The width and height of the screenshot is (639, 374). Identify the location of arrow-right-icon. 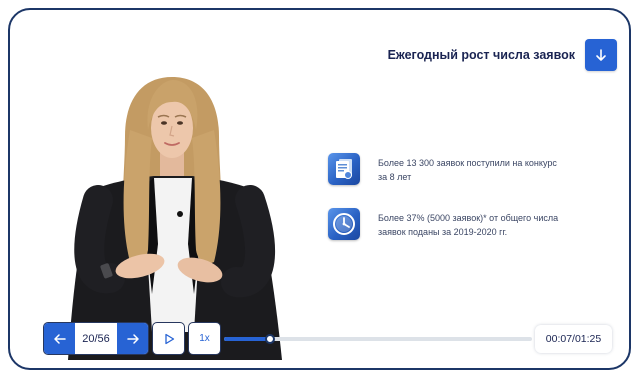
(132, 338).